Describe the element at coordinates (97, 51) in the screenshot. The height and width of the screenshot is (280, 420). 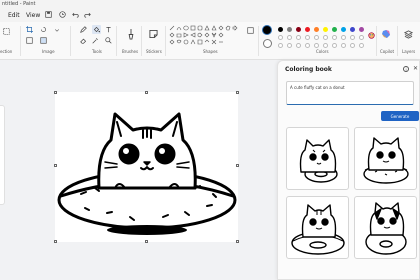
I see `group-label-tools: Tools` at that location.